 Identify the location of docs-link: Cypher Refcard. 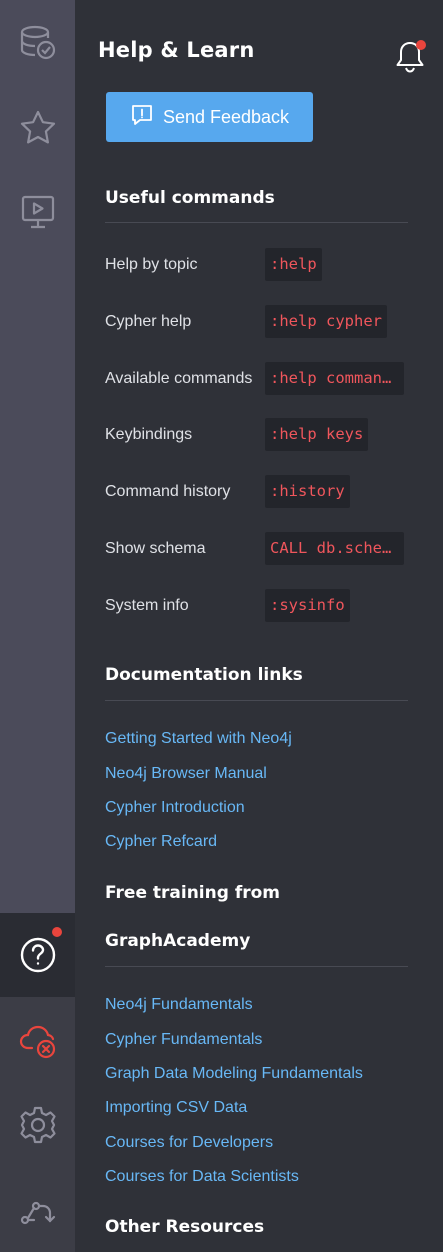
(161, 842).